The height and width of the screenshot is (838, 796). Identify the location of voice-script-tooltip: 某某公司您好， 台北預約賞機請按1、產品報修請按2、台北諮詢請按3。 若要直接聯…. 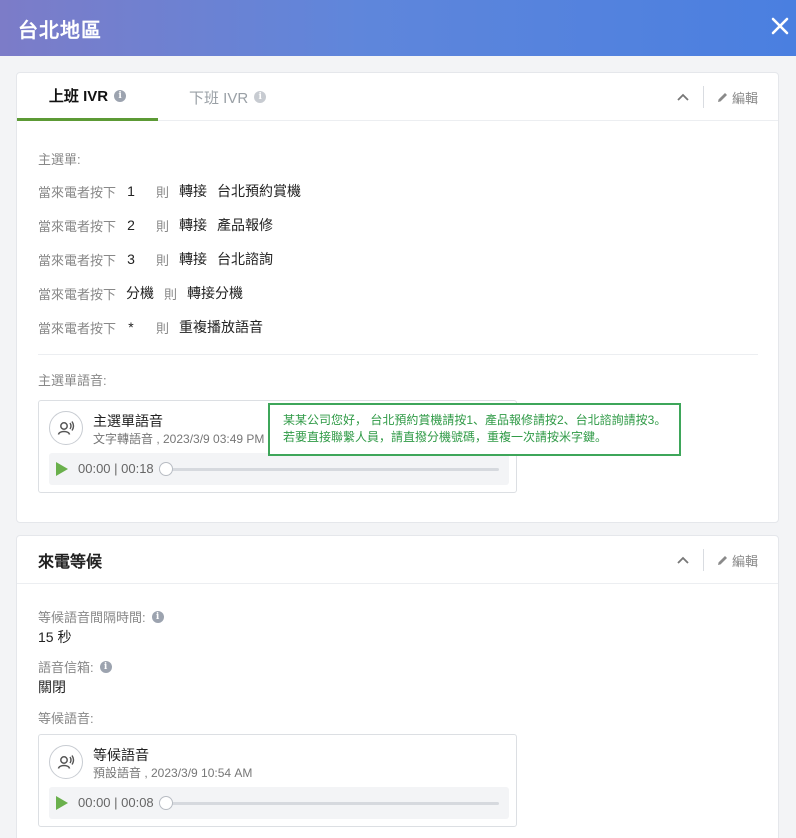
(474, 429).